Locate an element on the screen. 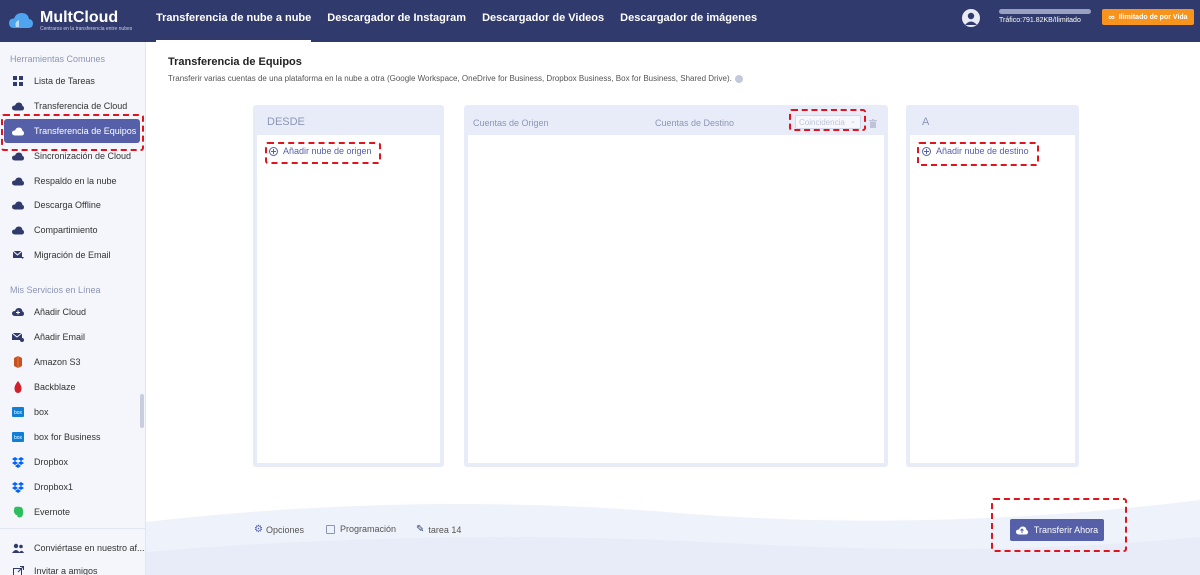 The width and height of the screenshot is (1200, 575). checkbox-icon is located at coordinates (330, 529).